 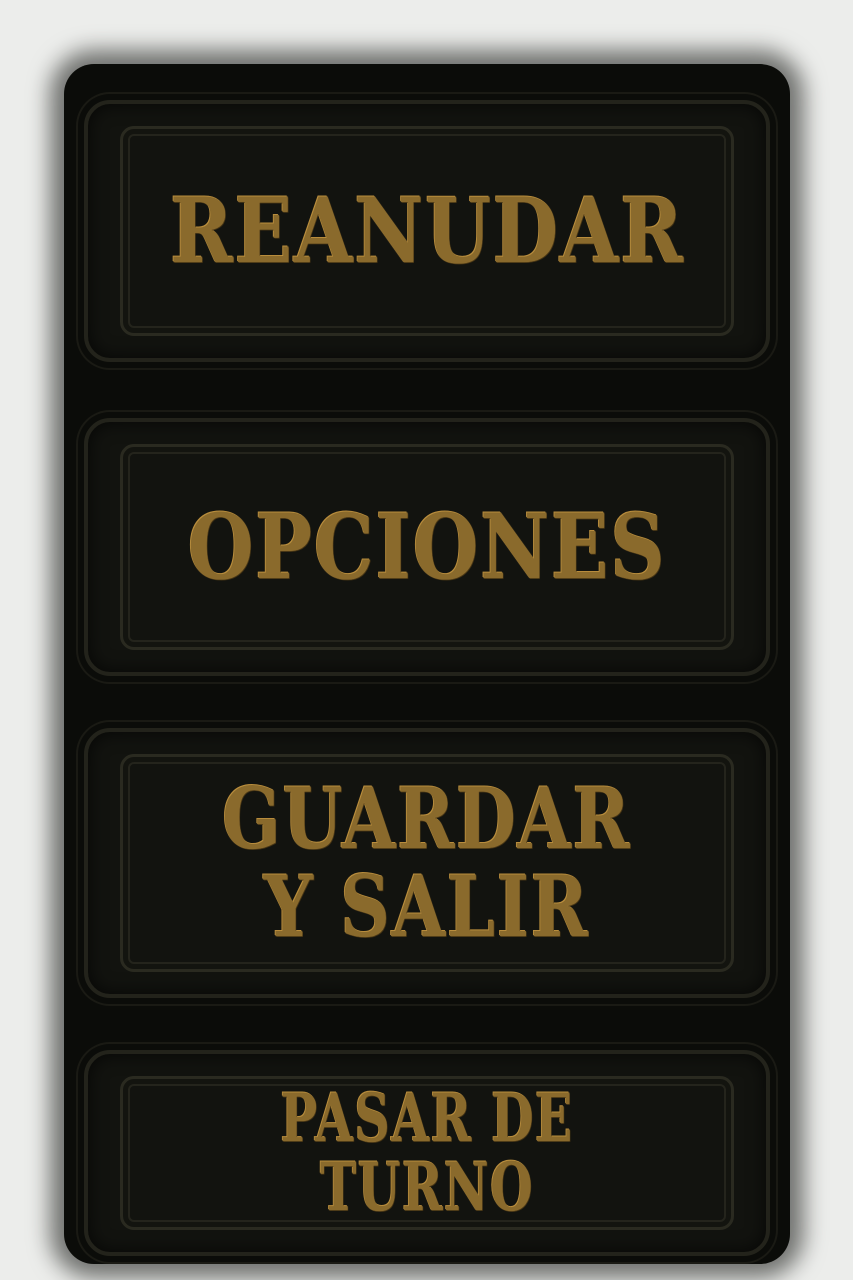 I want to click on resume-button-label: REANUDAR, so click(x=427, y=230).